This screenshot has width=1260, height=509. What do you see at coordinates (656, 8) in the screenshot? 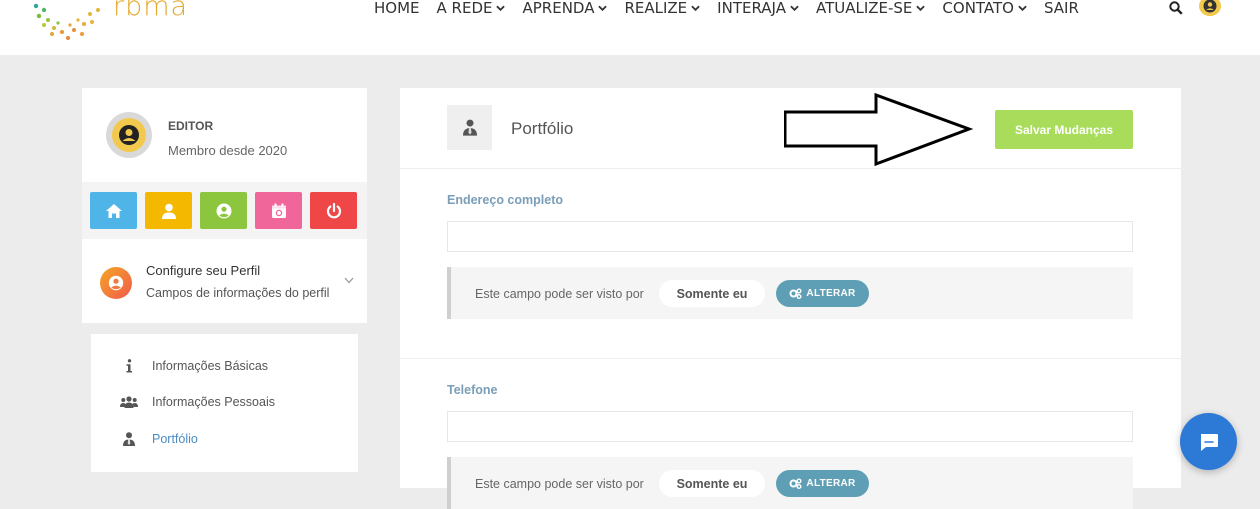
I see `nav-item-label: REALIZE` at bounding box center [656, 8].